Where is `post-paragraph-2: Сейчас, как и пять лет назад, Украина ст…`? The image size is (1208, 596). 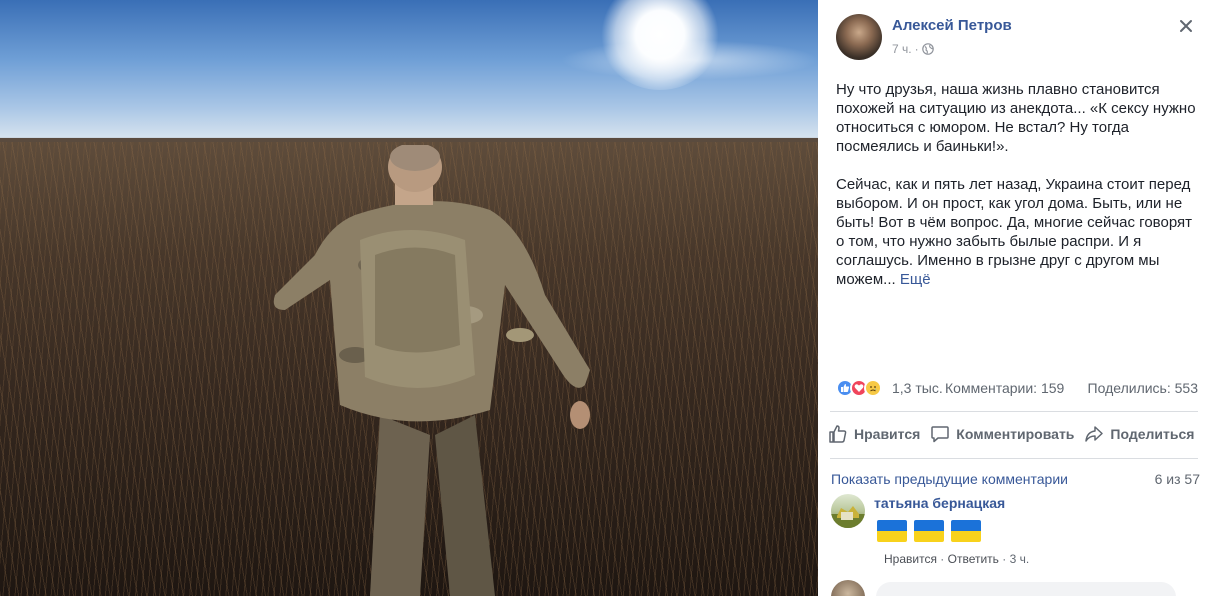
post-paragraph-2: Сейчас, как и пять лет назад, Украина ст… is located at coordinates (1016, 232).